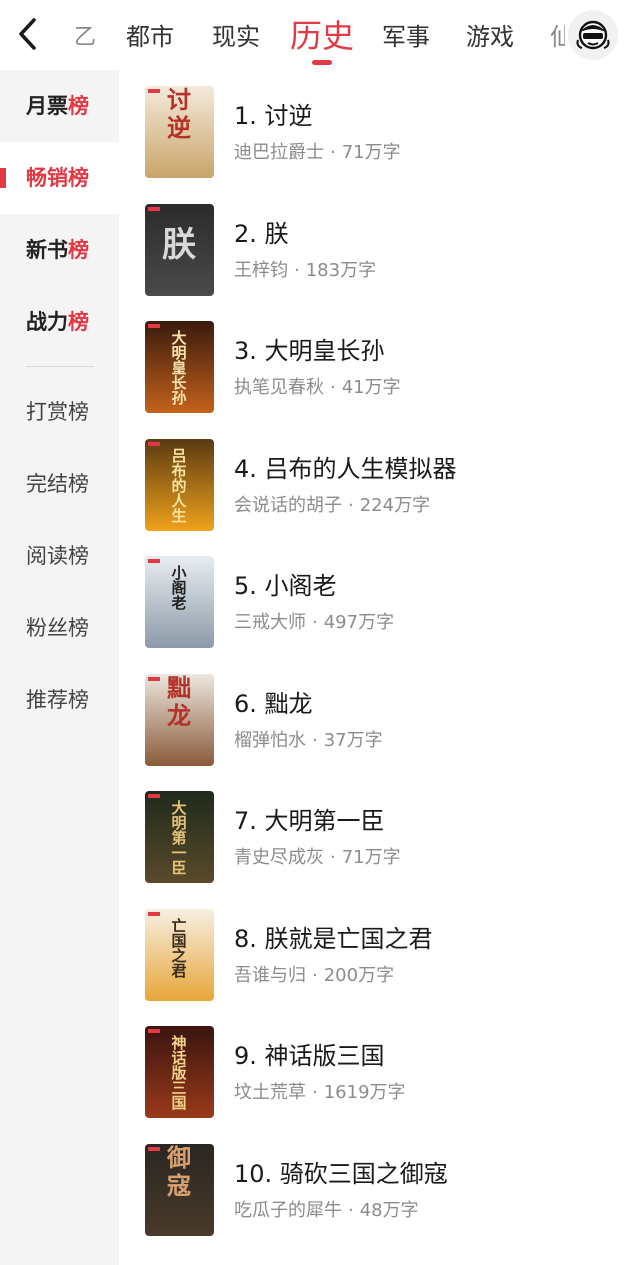 This screenshot has width=640, height=1265. I want to click on svg-text: 君, so click(178, 971).